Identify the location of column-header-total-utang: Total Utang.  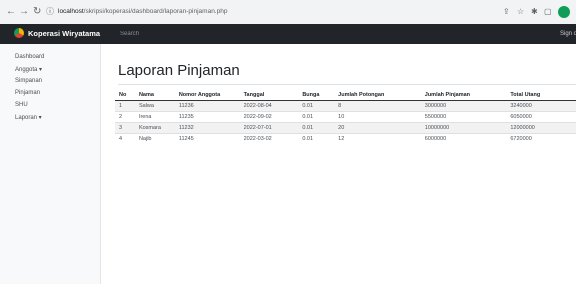
(541, 95).